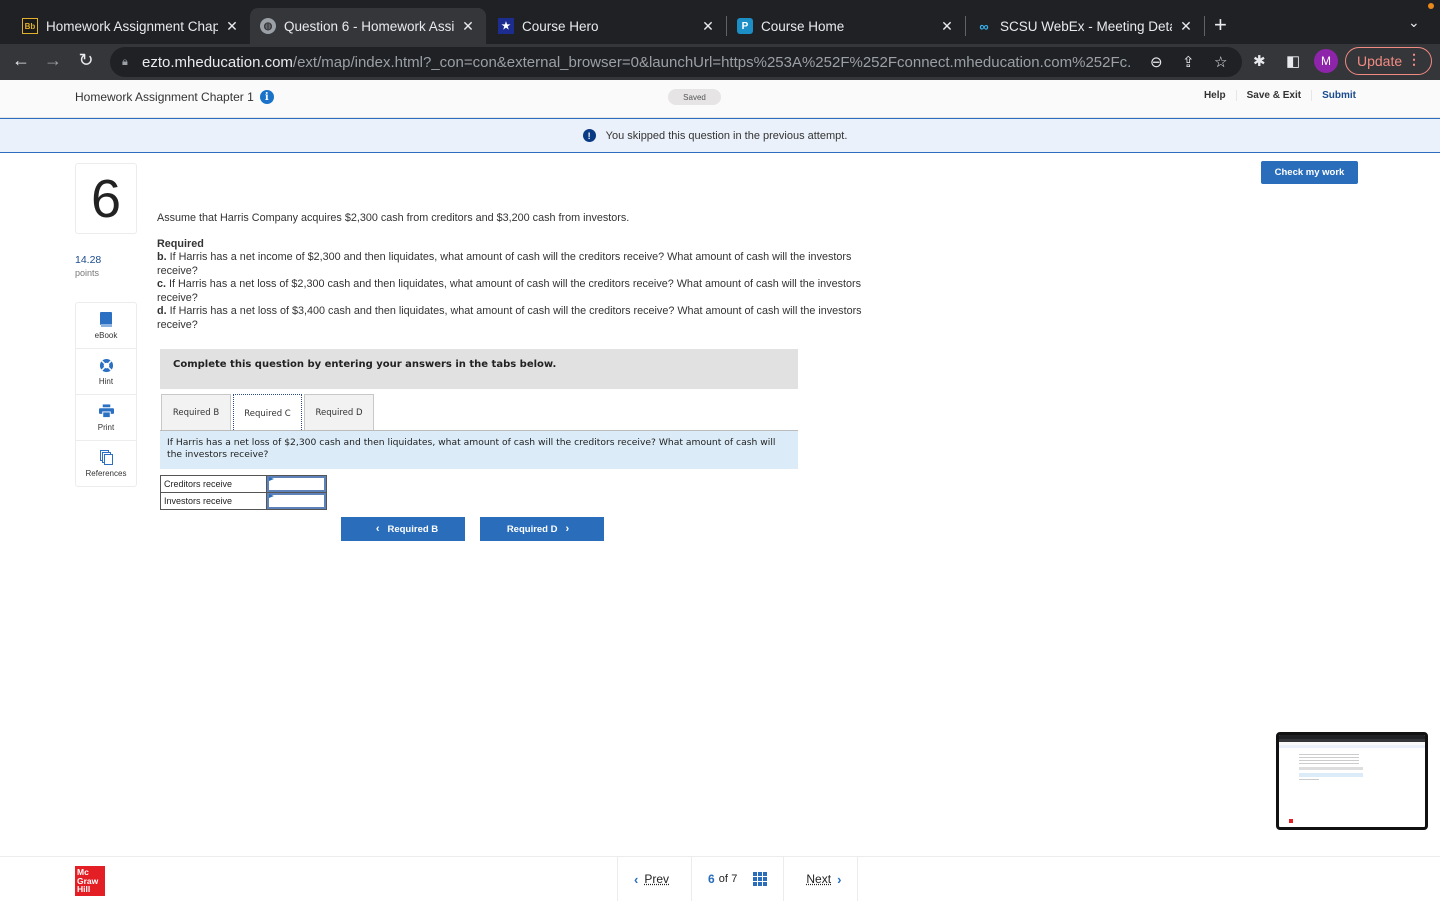 The image size is (1440, 901). Describe the element at coordinates (1293, 61) in the screenshot. I see `side-panel-icon: ◧` at that location.